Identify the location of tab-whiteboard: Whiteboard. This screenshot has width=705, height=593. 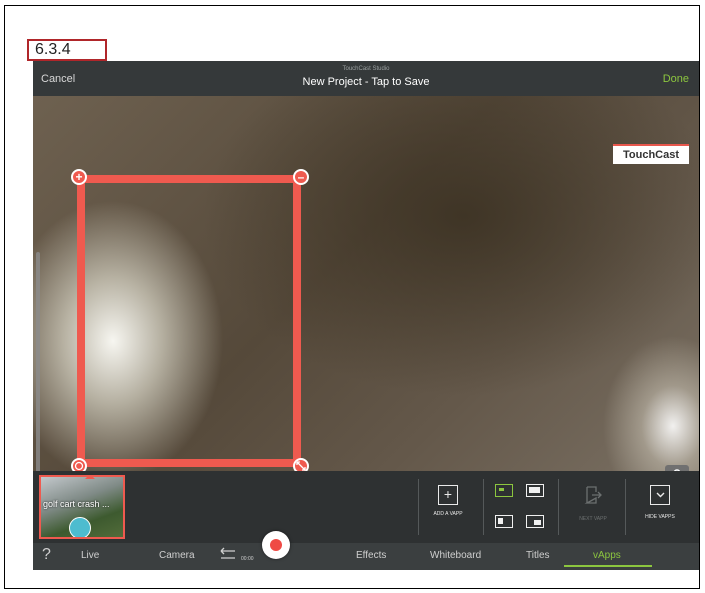
(455, 555).